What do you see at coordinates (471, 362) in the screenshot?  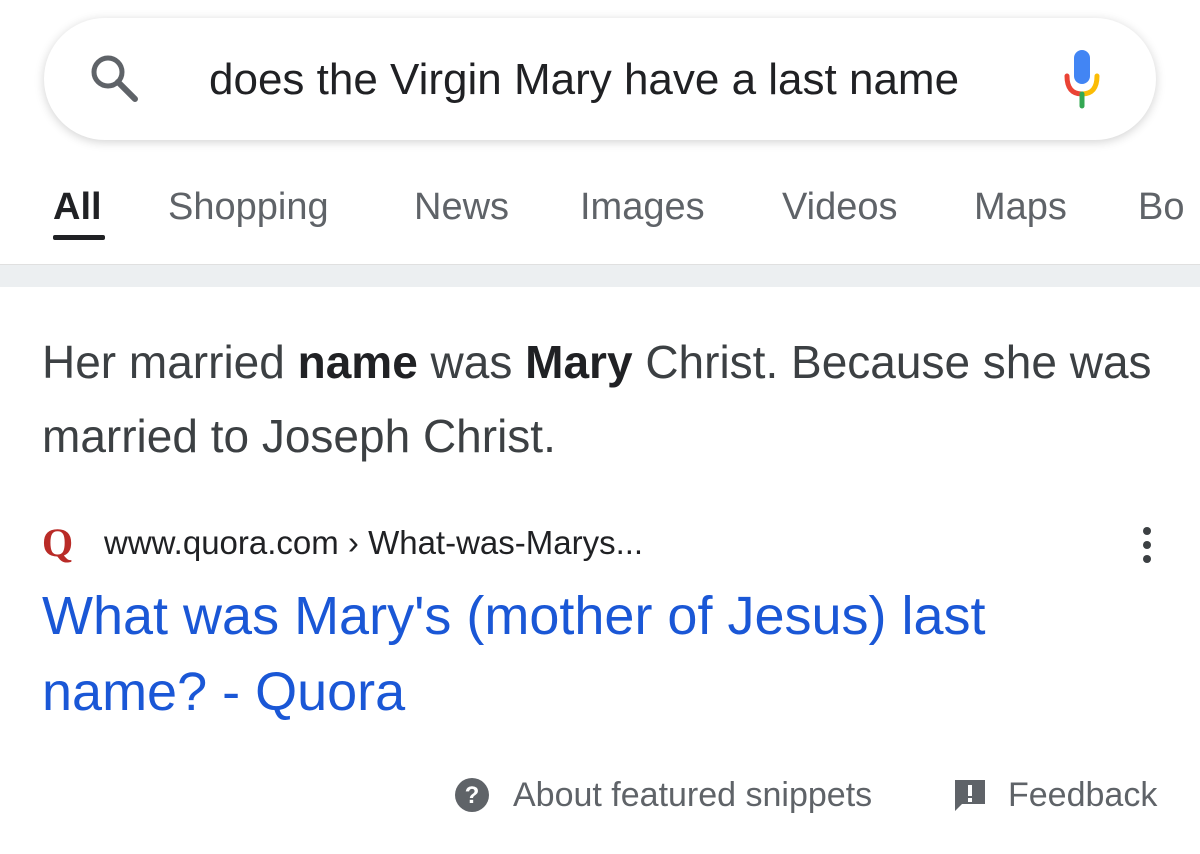 I see `snippet-text-2: was` at bounding box center [471, 362].